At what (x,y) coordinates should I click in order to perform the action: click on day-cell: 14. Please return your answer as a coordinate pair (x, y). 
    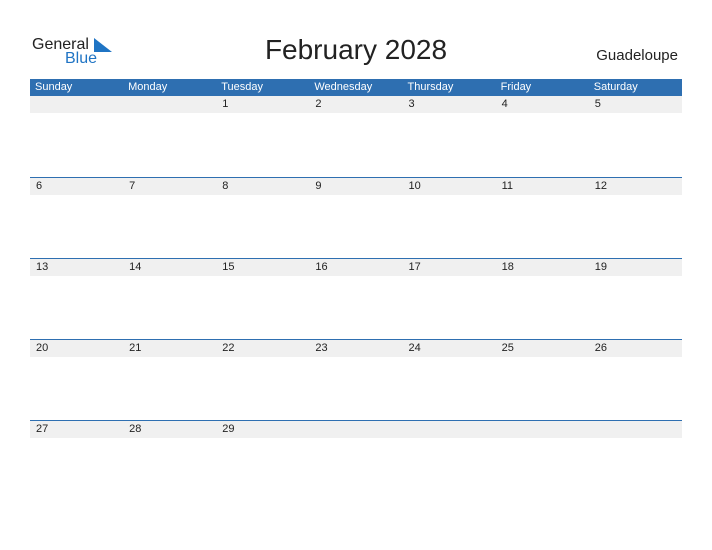
    Looking at the image, I should click on (135, 267).